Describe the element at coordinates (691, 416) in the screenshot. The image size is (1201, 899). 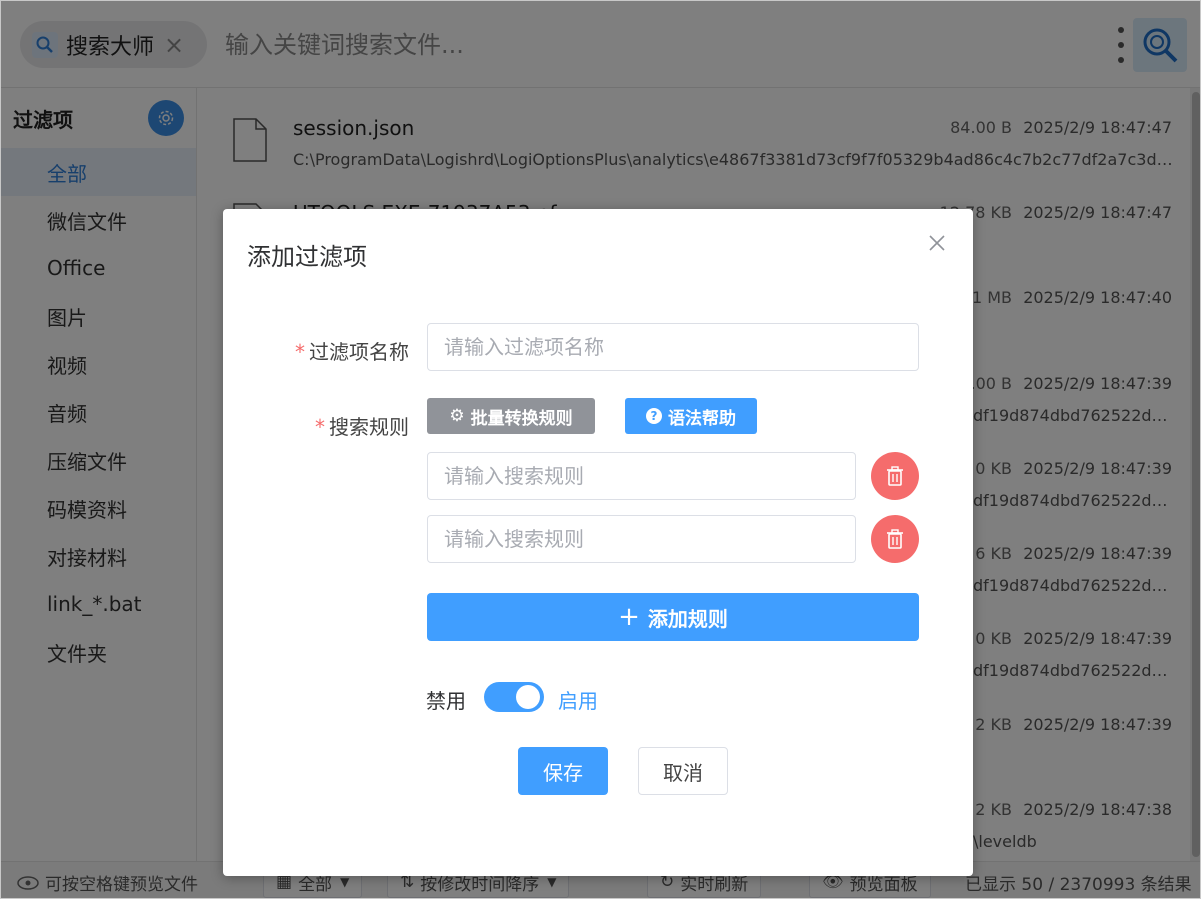
I see `syntax-help-button: ? 语法帮助` at that location.